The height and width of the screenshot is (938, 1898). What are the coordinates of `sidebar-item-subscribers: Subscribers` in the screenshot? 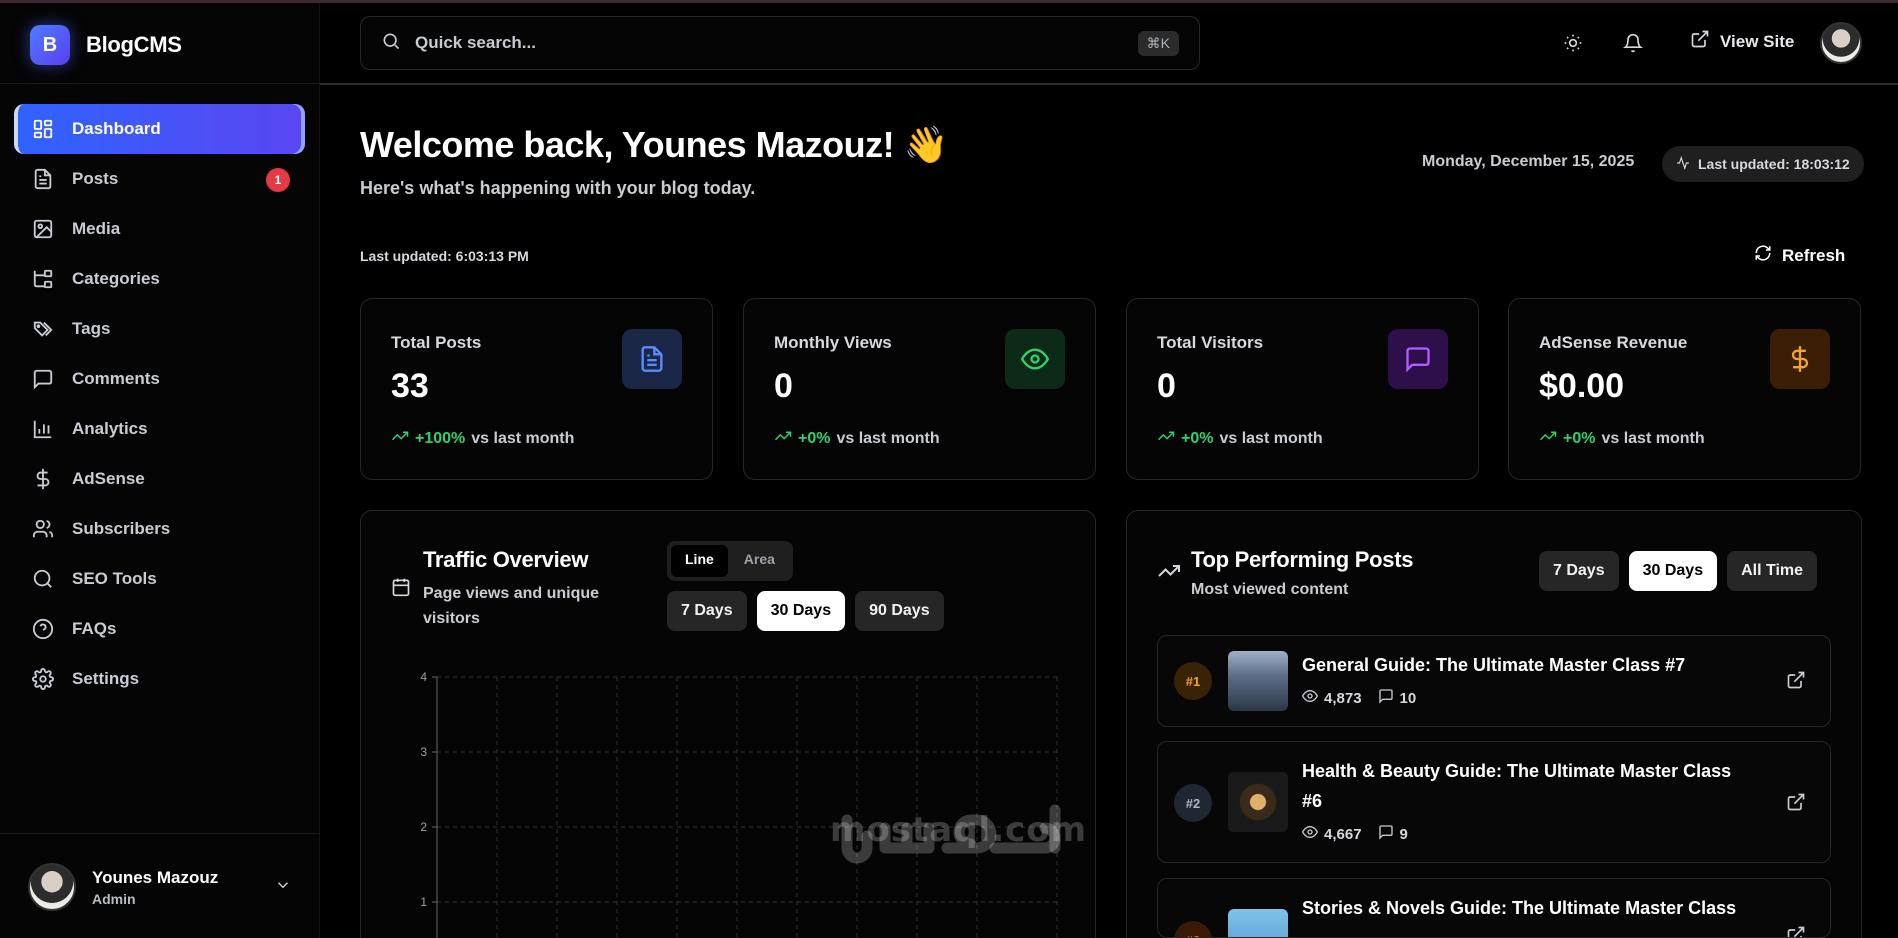 It's located at (159, 529).